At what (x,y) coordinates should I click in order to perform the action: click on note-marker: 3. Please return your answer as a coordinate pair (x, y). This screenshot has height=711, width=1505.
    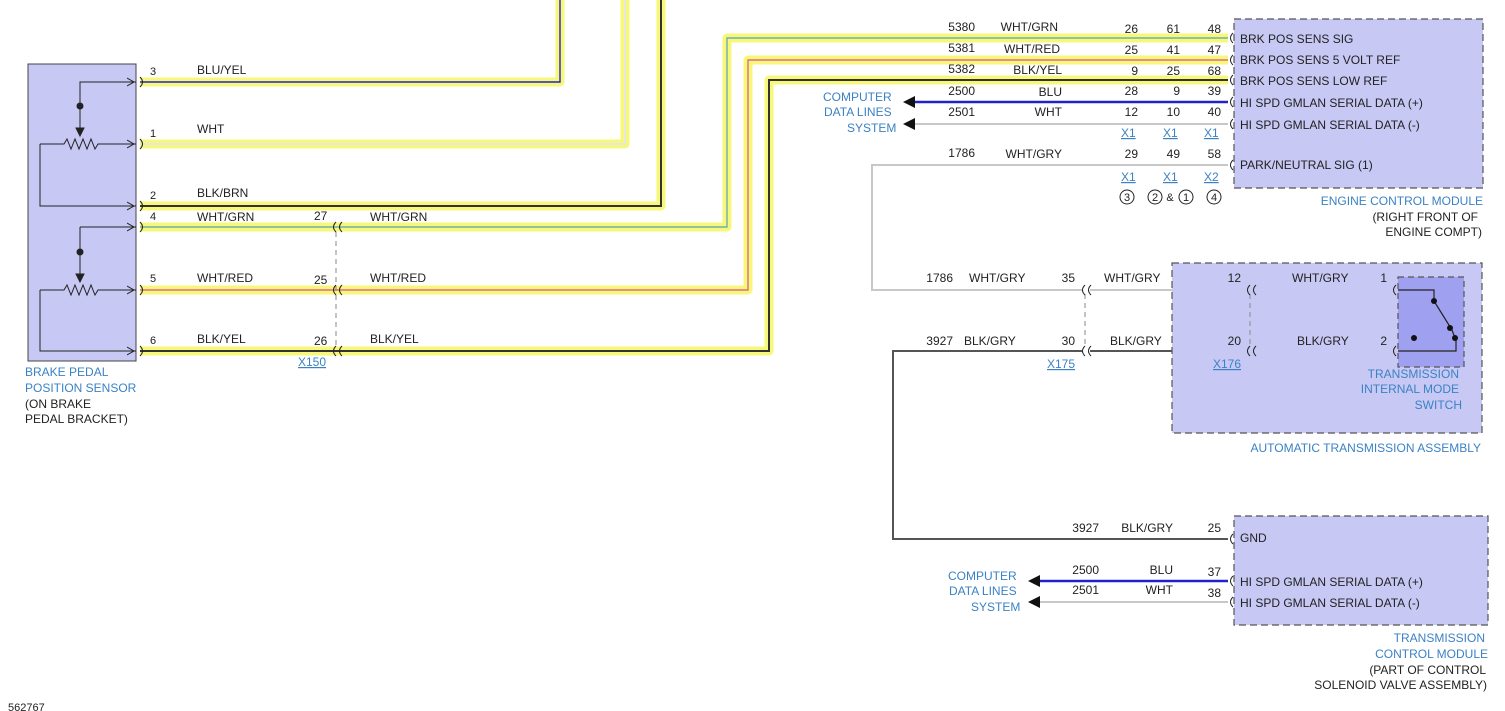
    Looking at the image, I should click on (1127, 198).